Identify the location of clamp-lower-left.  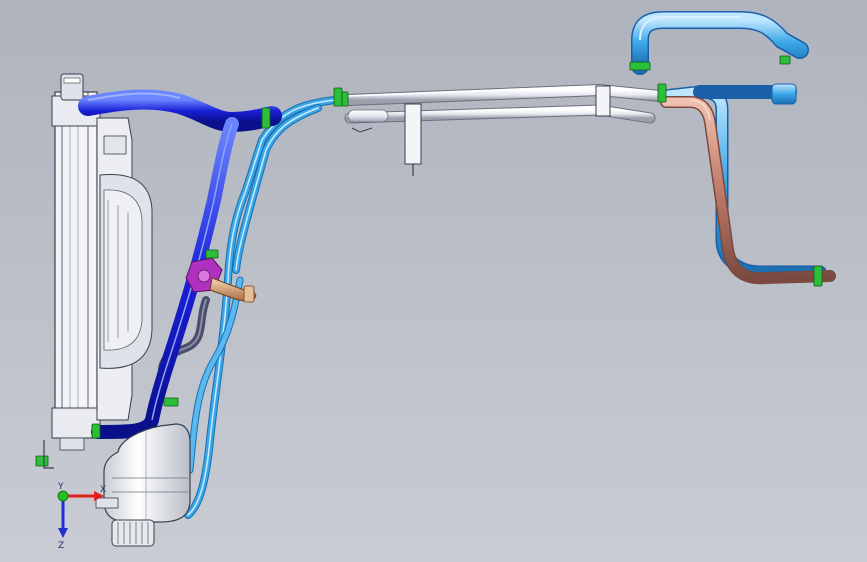
(96, 431).